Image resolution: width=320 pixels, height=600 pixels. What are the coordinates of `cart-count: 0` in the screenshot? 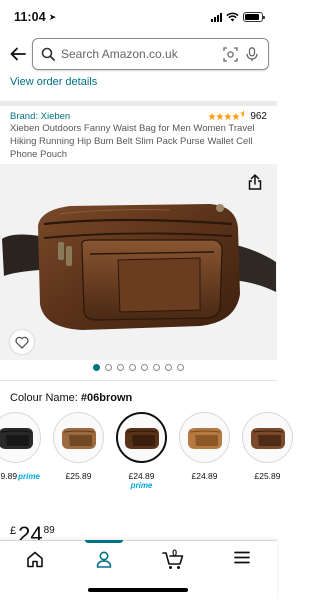 It's located at (175, 553).